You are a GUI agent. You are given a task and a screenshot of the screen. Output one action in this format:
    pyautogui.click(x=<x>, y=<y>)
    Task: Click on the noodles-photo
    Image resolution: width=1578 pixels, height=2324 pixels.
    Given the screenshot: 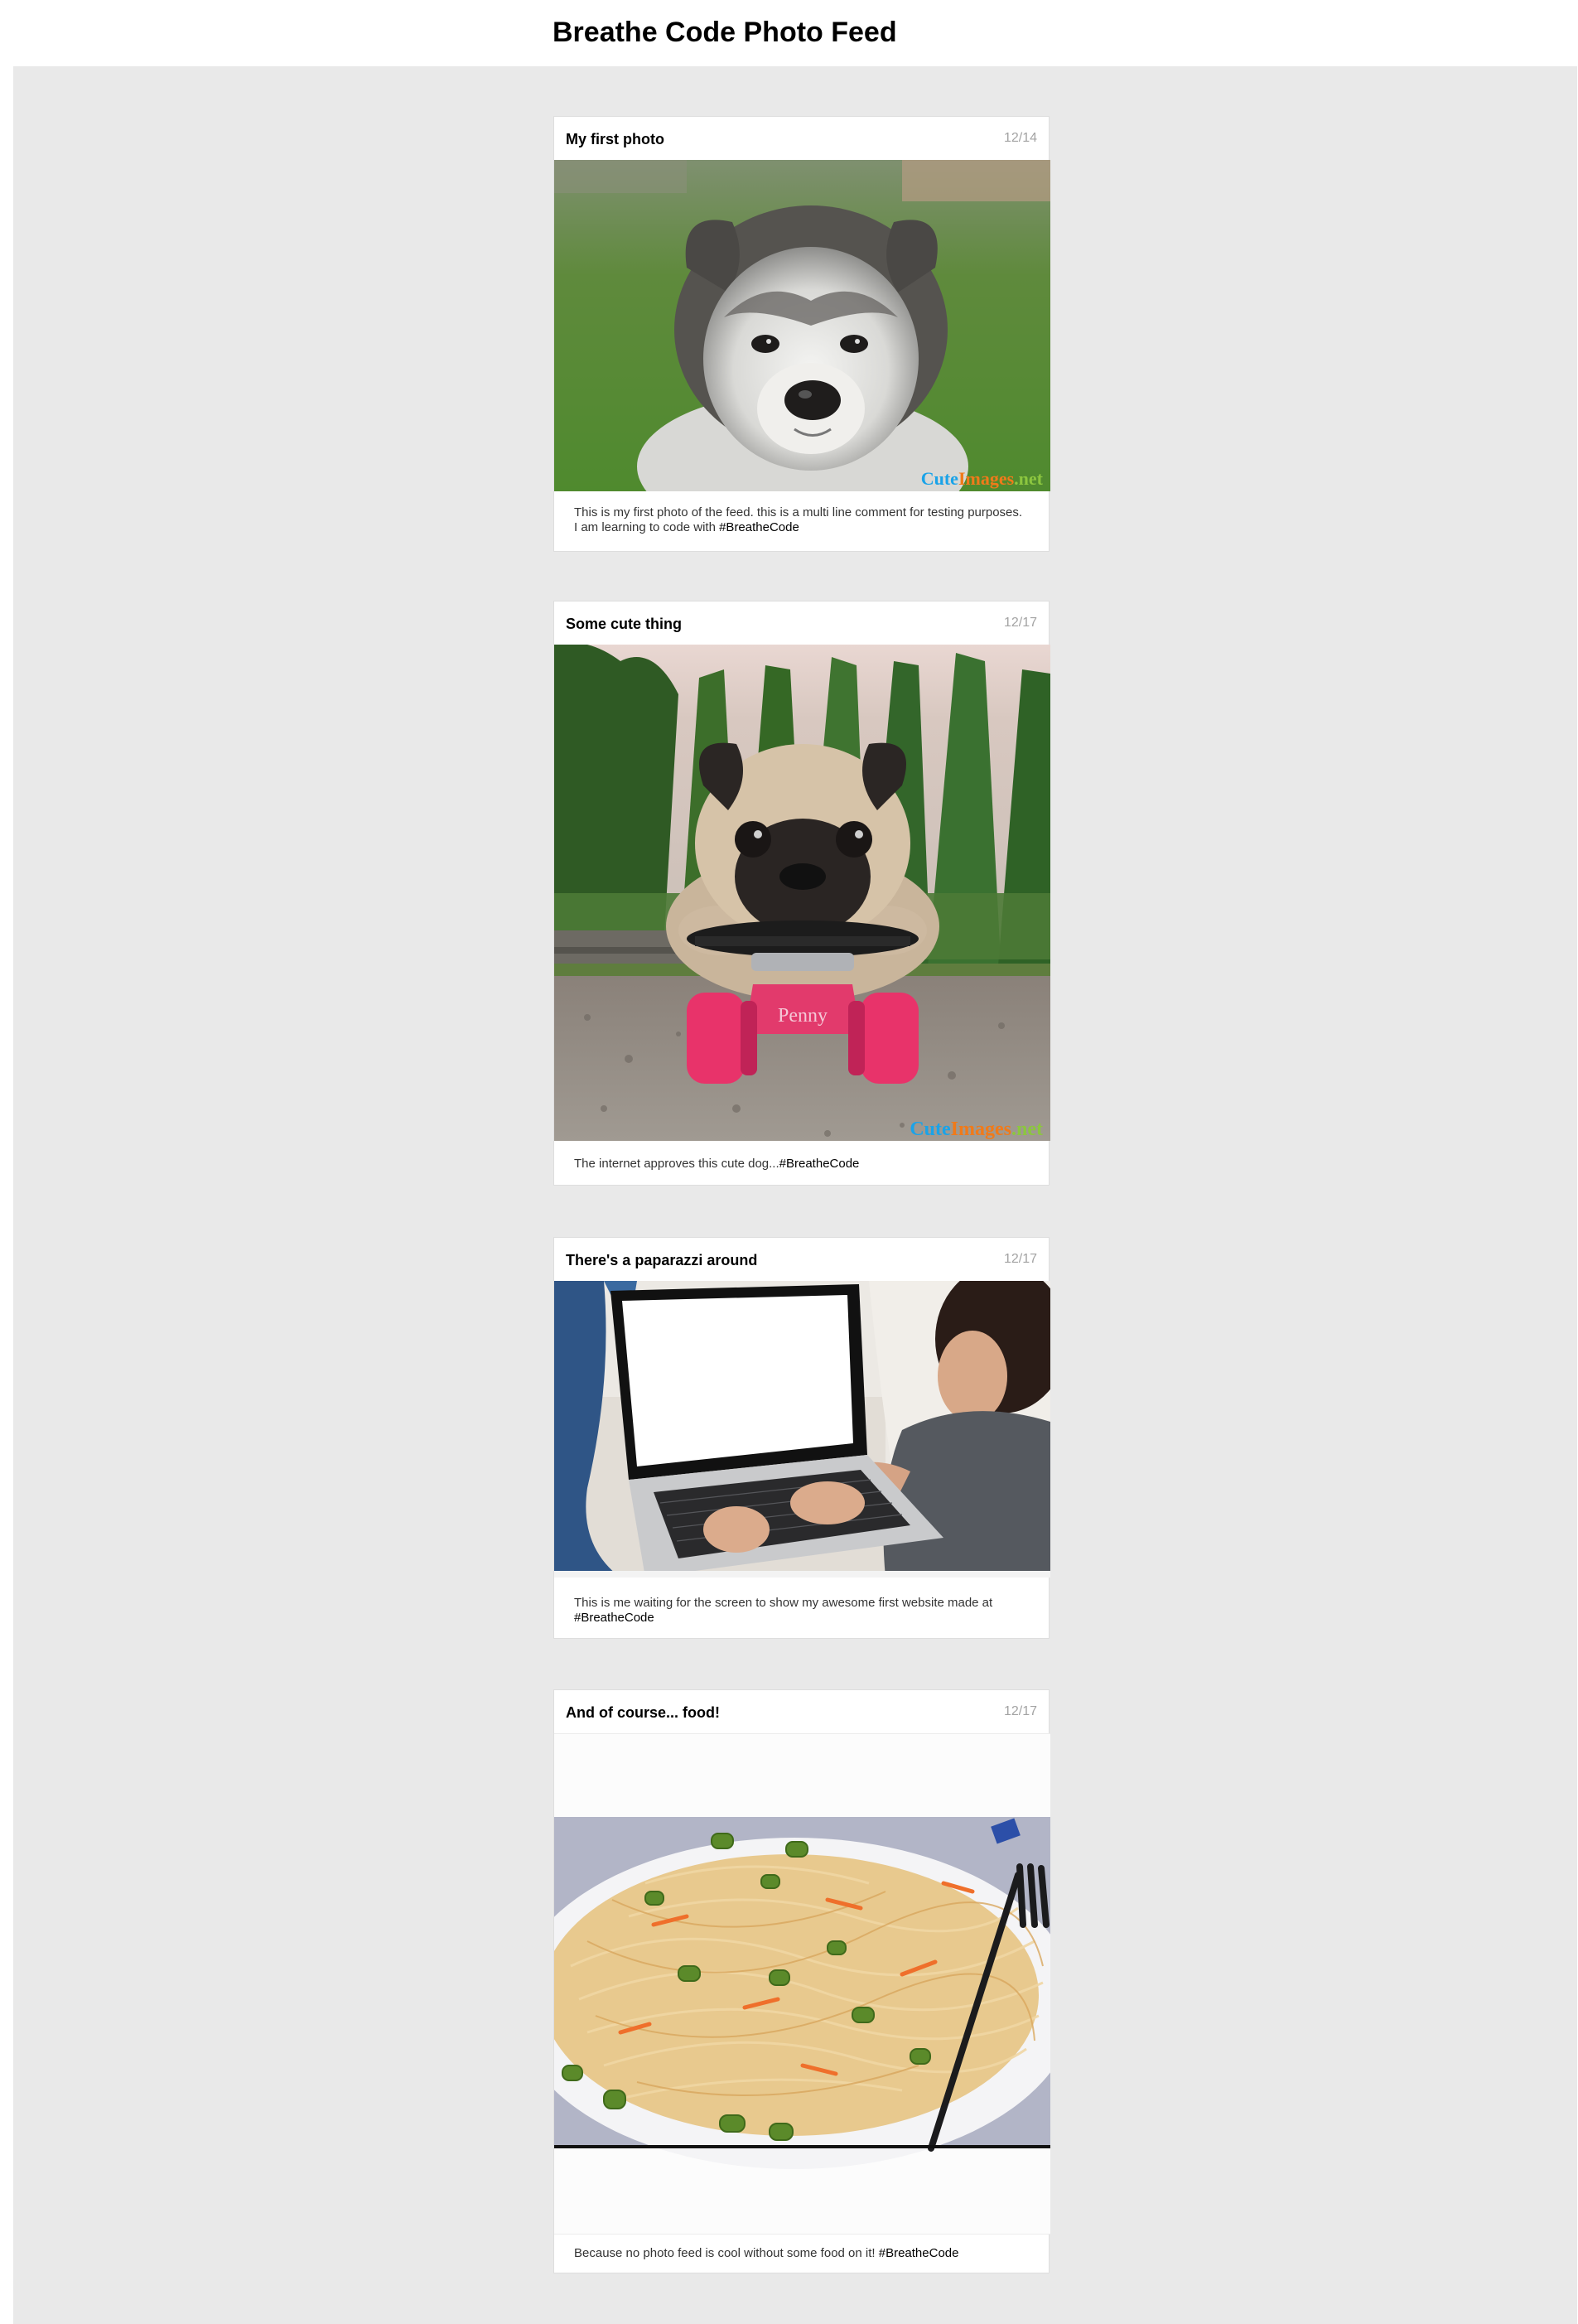 What is the action you would take?
    pyautogui.click(x=802, y=1984)
    